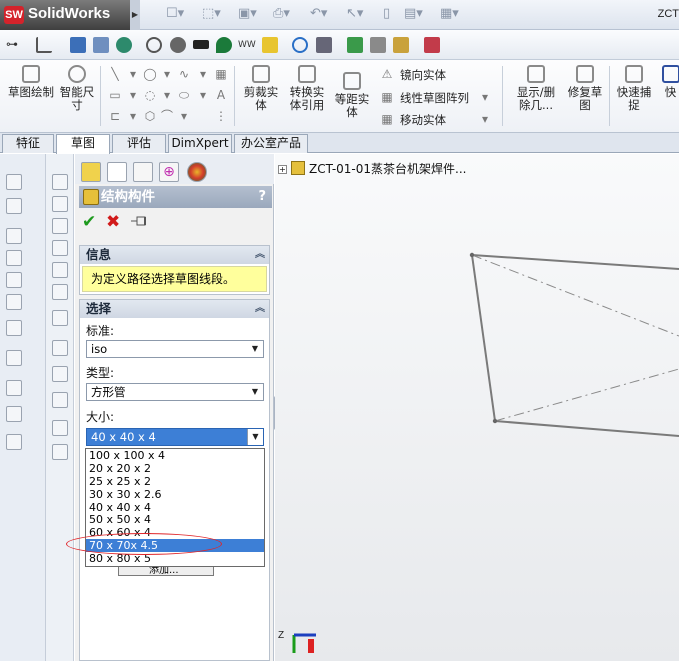  I want to click on printer-icon, so click(378, 45).